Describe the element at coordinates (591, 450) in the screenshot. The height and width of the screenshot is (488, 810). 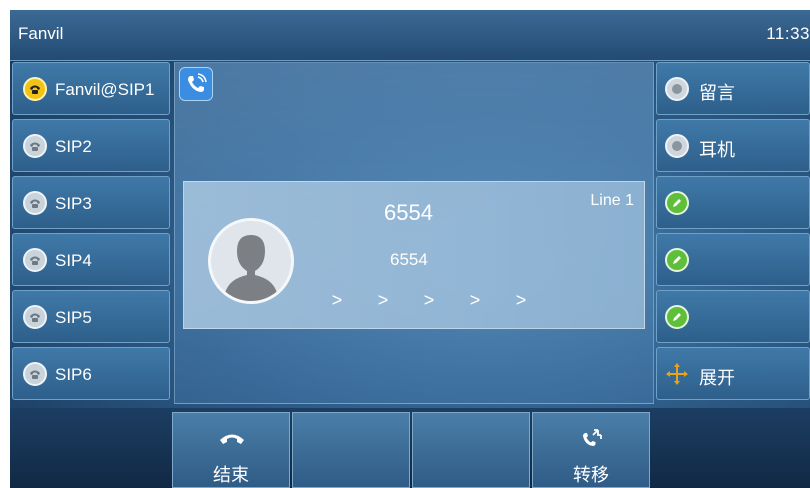
I see `softkey-transfer: 转移` at that location.